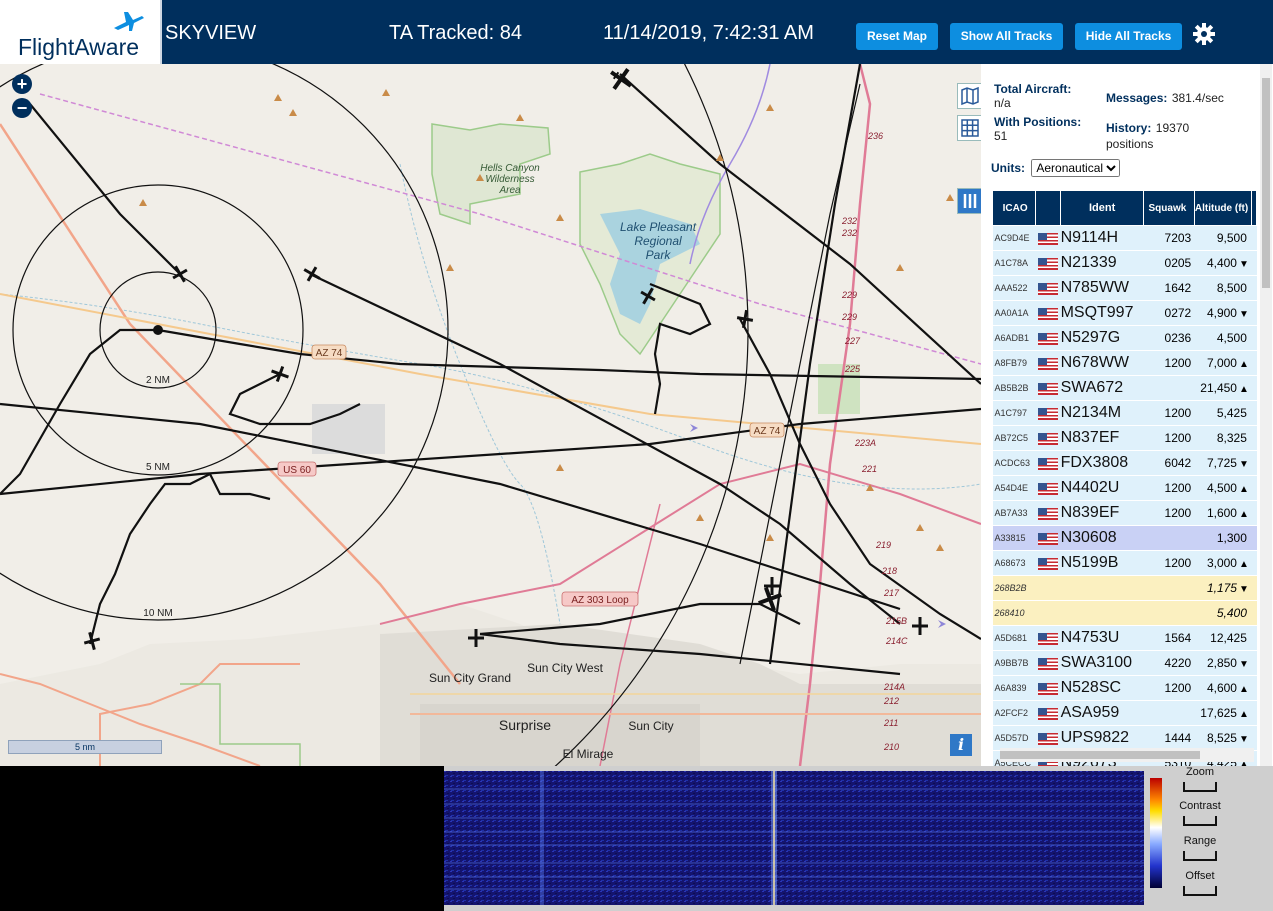 The width and height of the screenshot is (1273, 911). I want to click on range-slider, so click(1200, 856).